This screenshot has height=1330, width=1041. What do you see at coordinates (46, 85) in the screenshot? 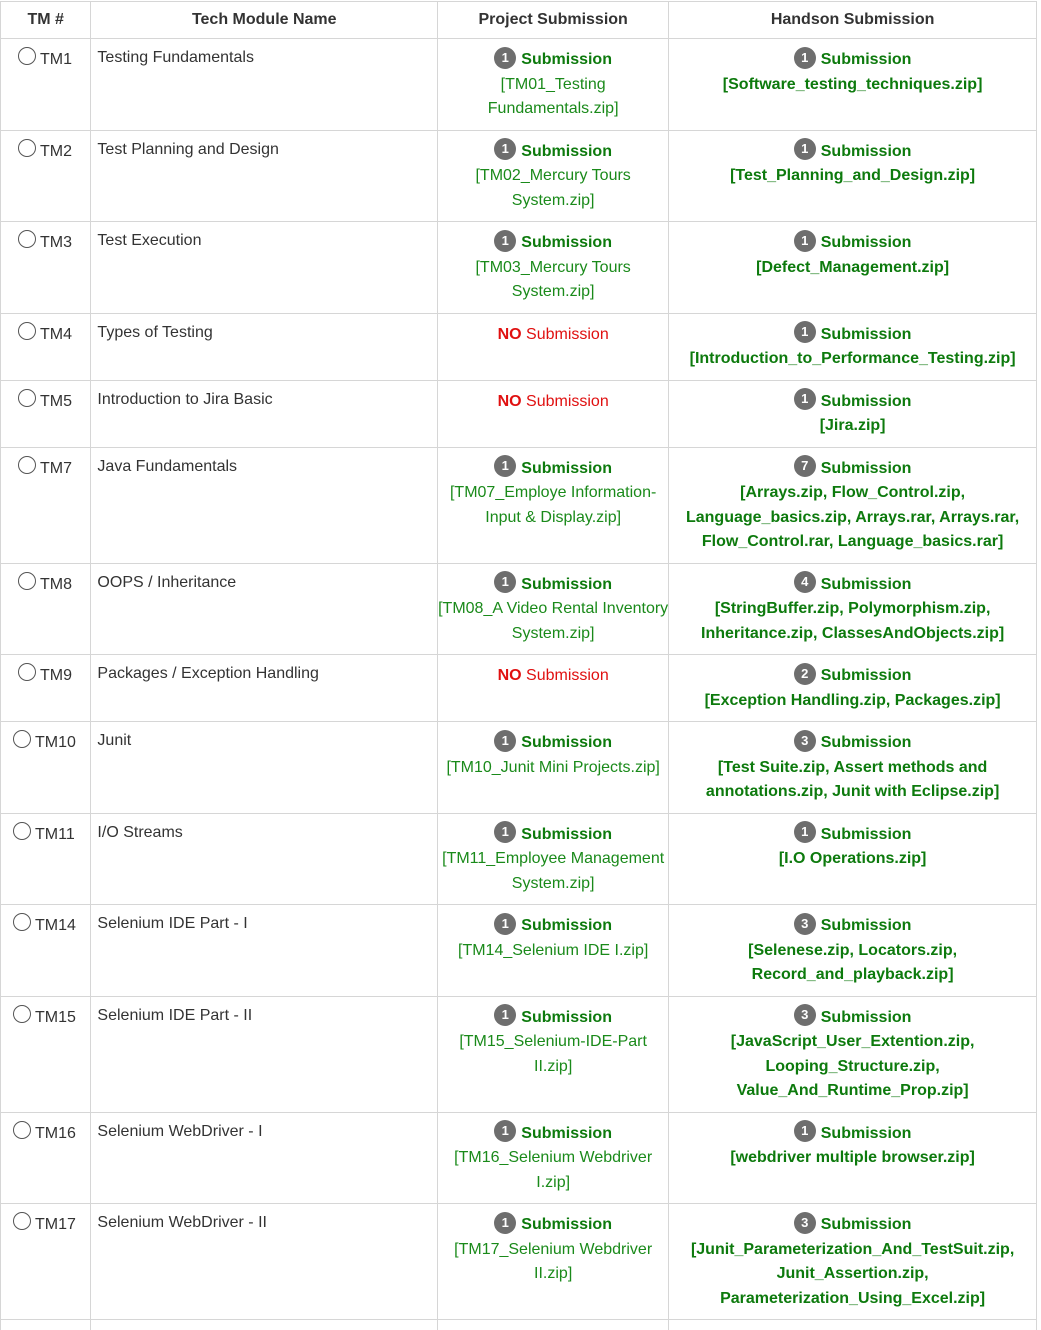
I see `tm-cell: TM1` at bounding box center [46, 85].